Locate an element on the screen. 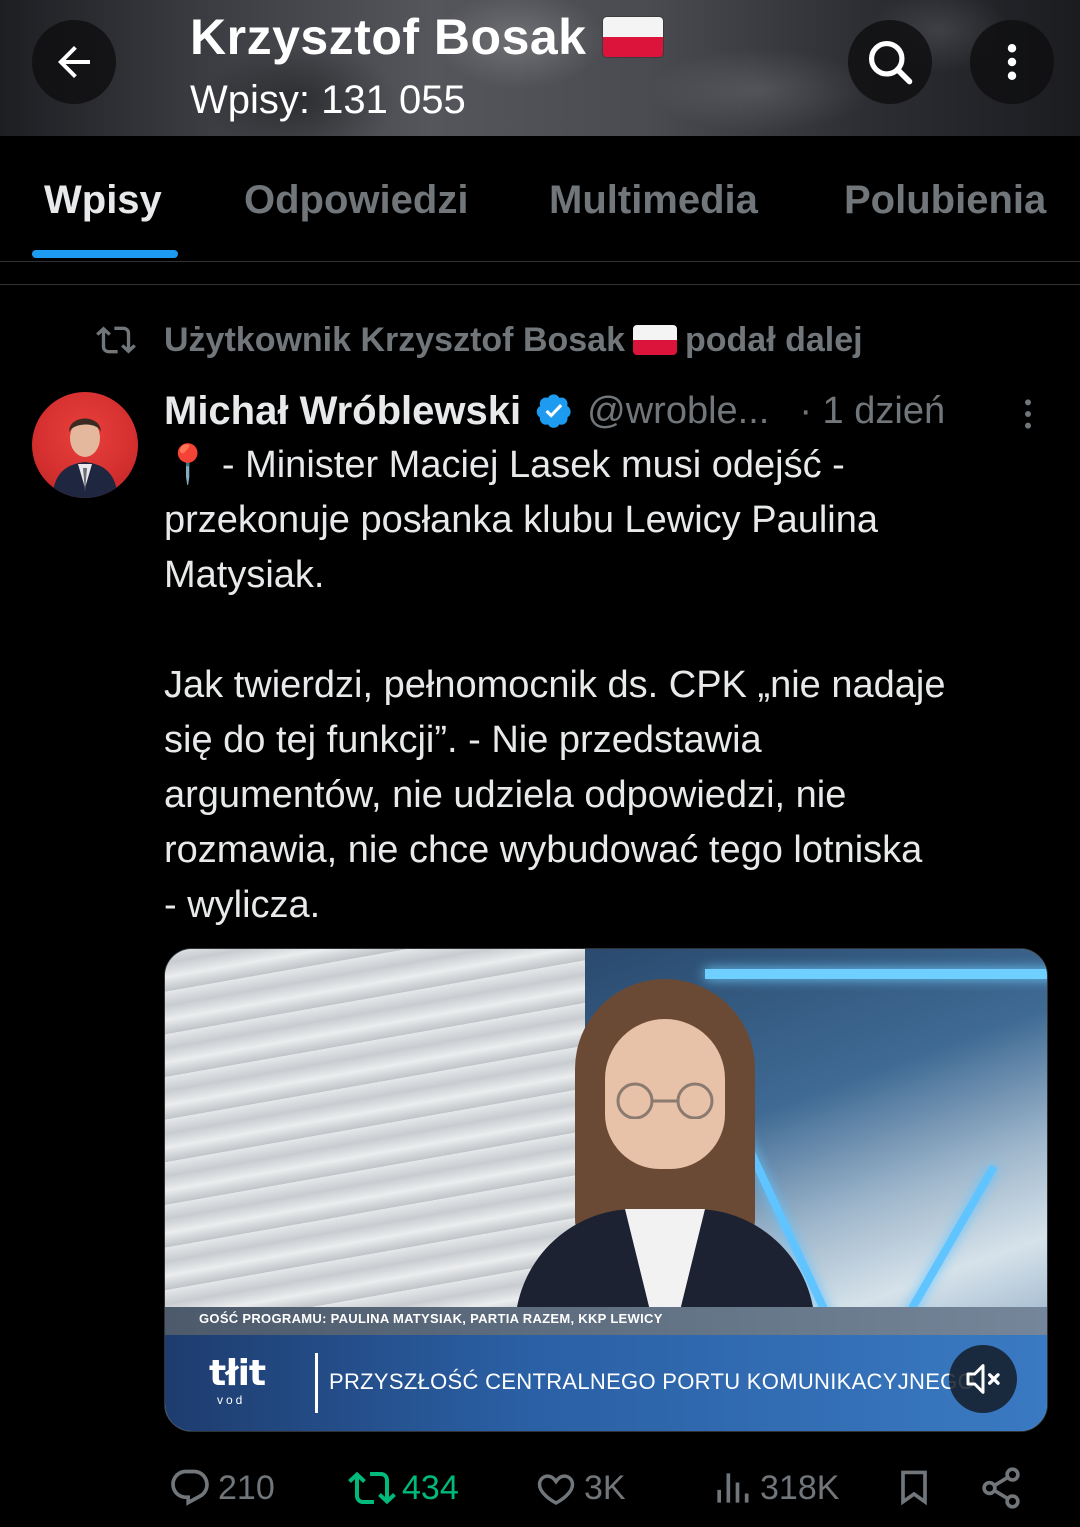  share-icon is located at coordinates (1001, 1488).